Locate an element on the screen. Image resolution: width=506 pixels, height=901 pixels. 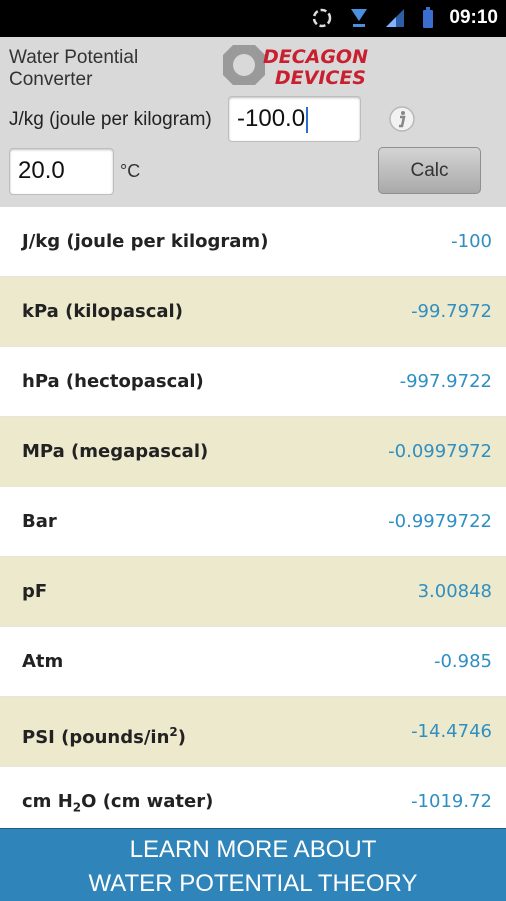
result-name: hPa (hectopascal) is located at coordinates (113, 381).